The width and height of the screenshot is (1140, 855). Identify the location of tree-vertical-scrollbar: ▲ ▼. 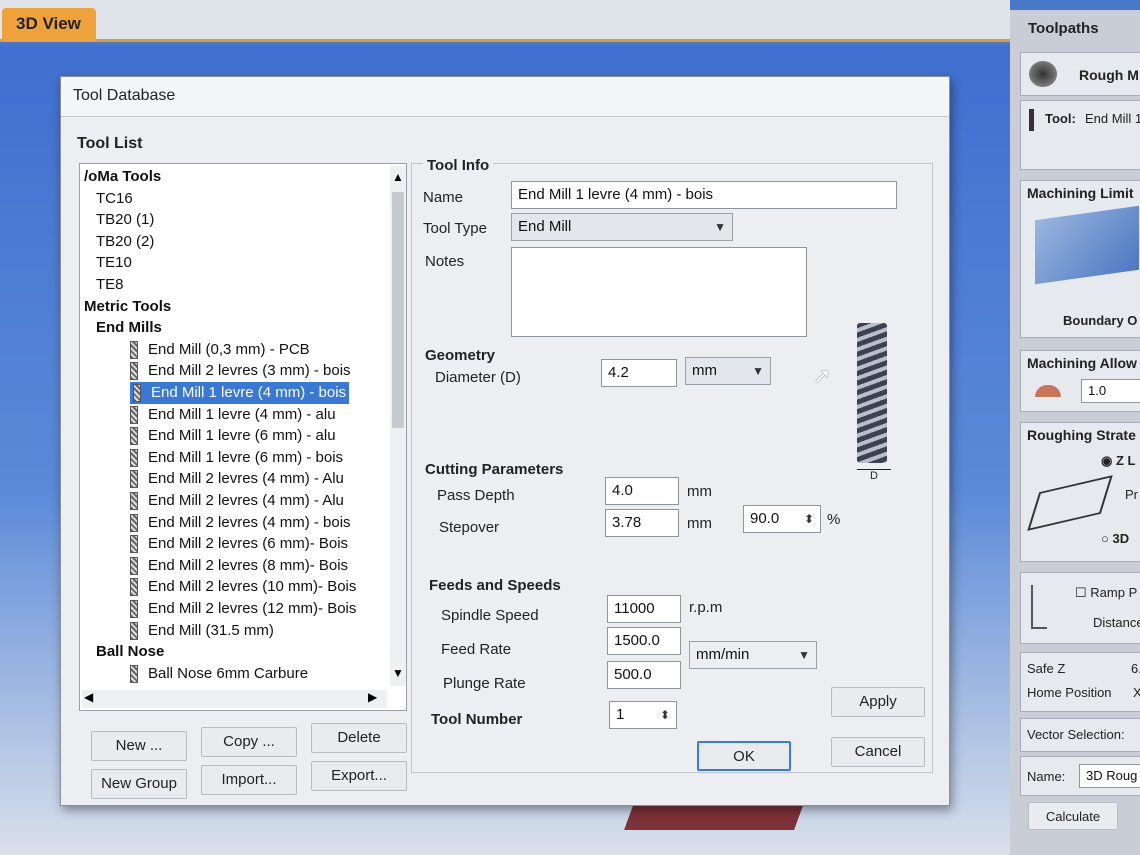
(398, 426).